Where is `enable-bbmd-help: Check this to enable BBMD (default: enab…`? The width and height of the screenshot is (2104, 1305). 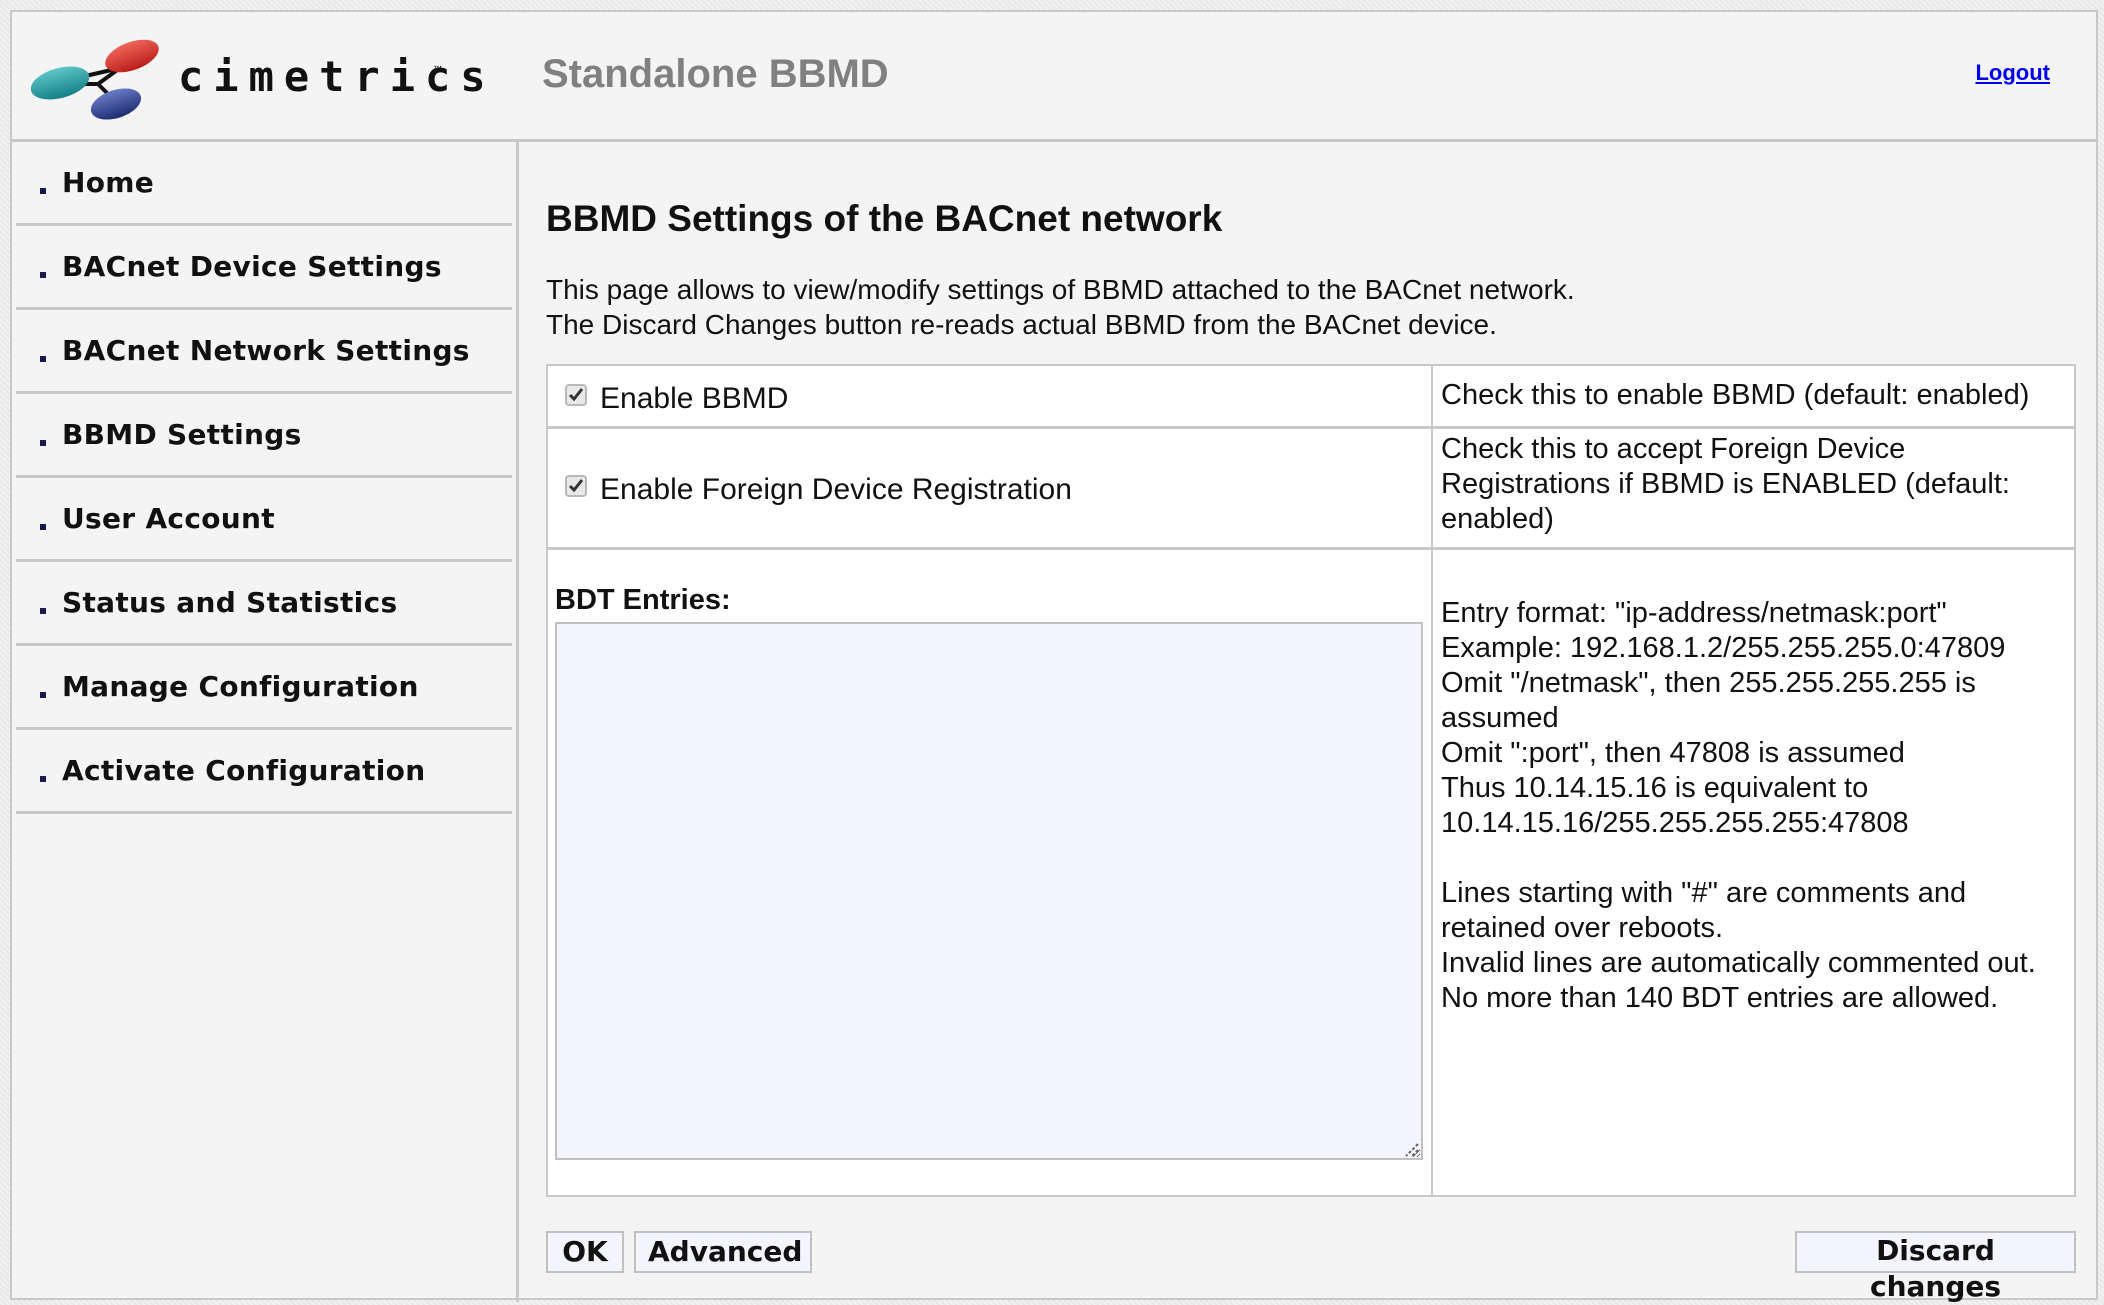 enable-bbmd-help: Check this to enable BBMD (default: enab… is located at coordinates (1735, 395).